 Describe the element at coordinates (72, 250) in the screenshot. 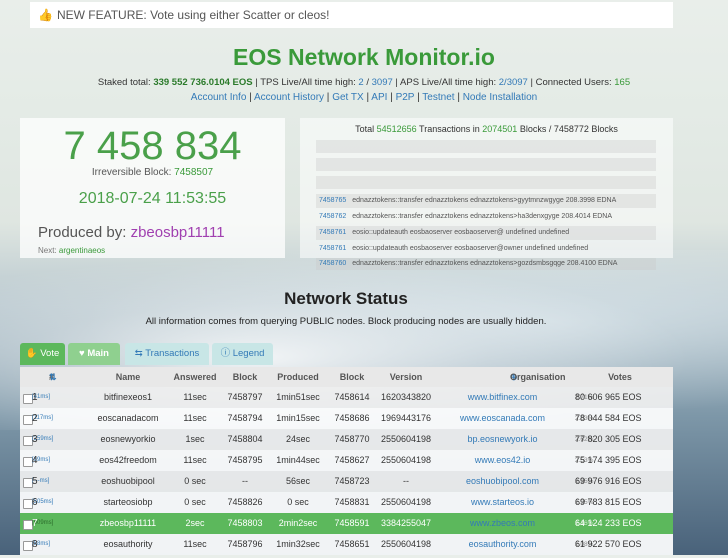

I see `next-producer: Next: argentinaeos` at that location.